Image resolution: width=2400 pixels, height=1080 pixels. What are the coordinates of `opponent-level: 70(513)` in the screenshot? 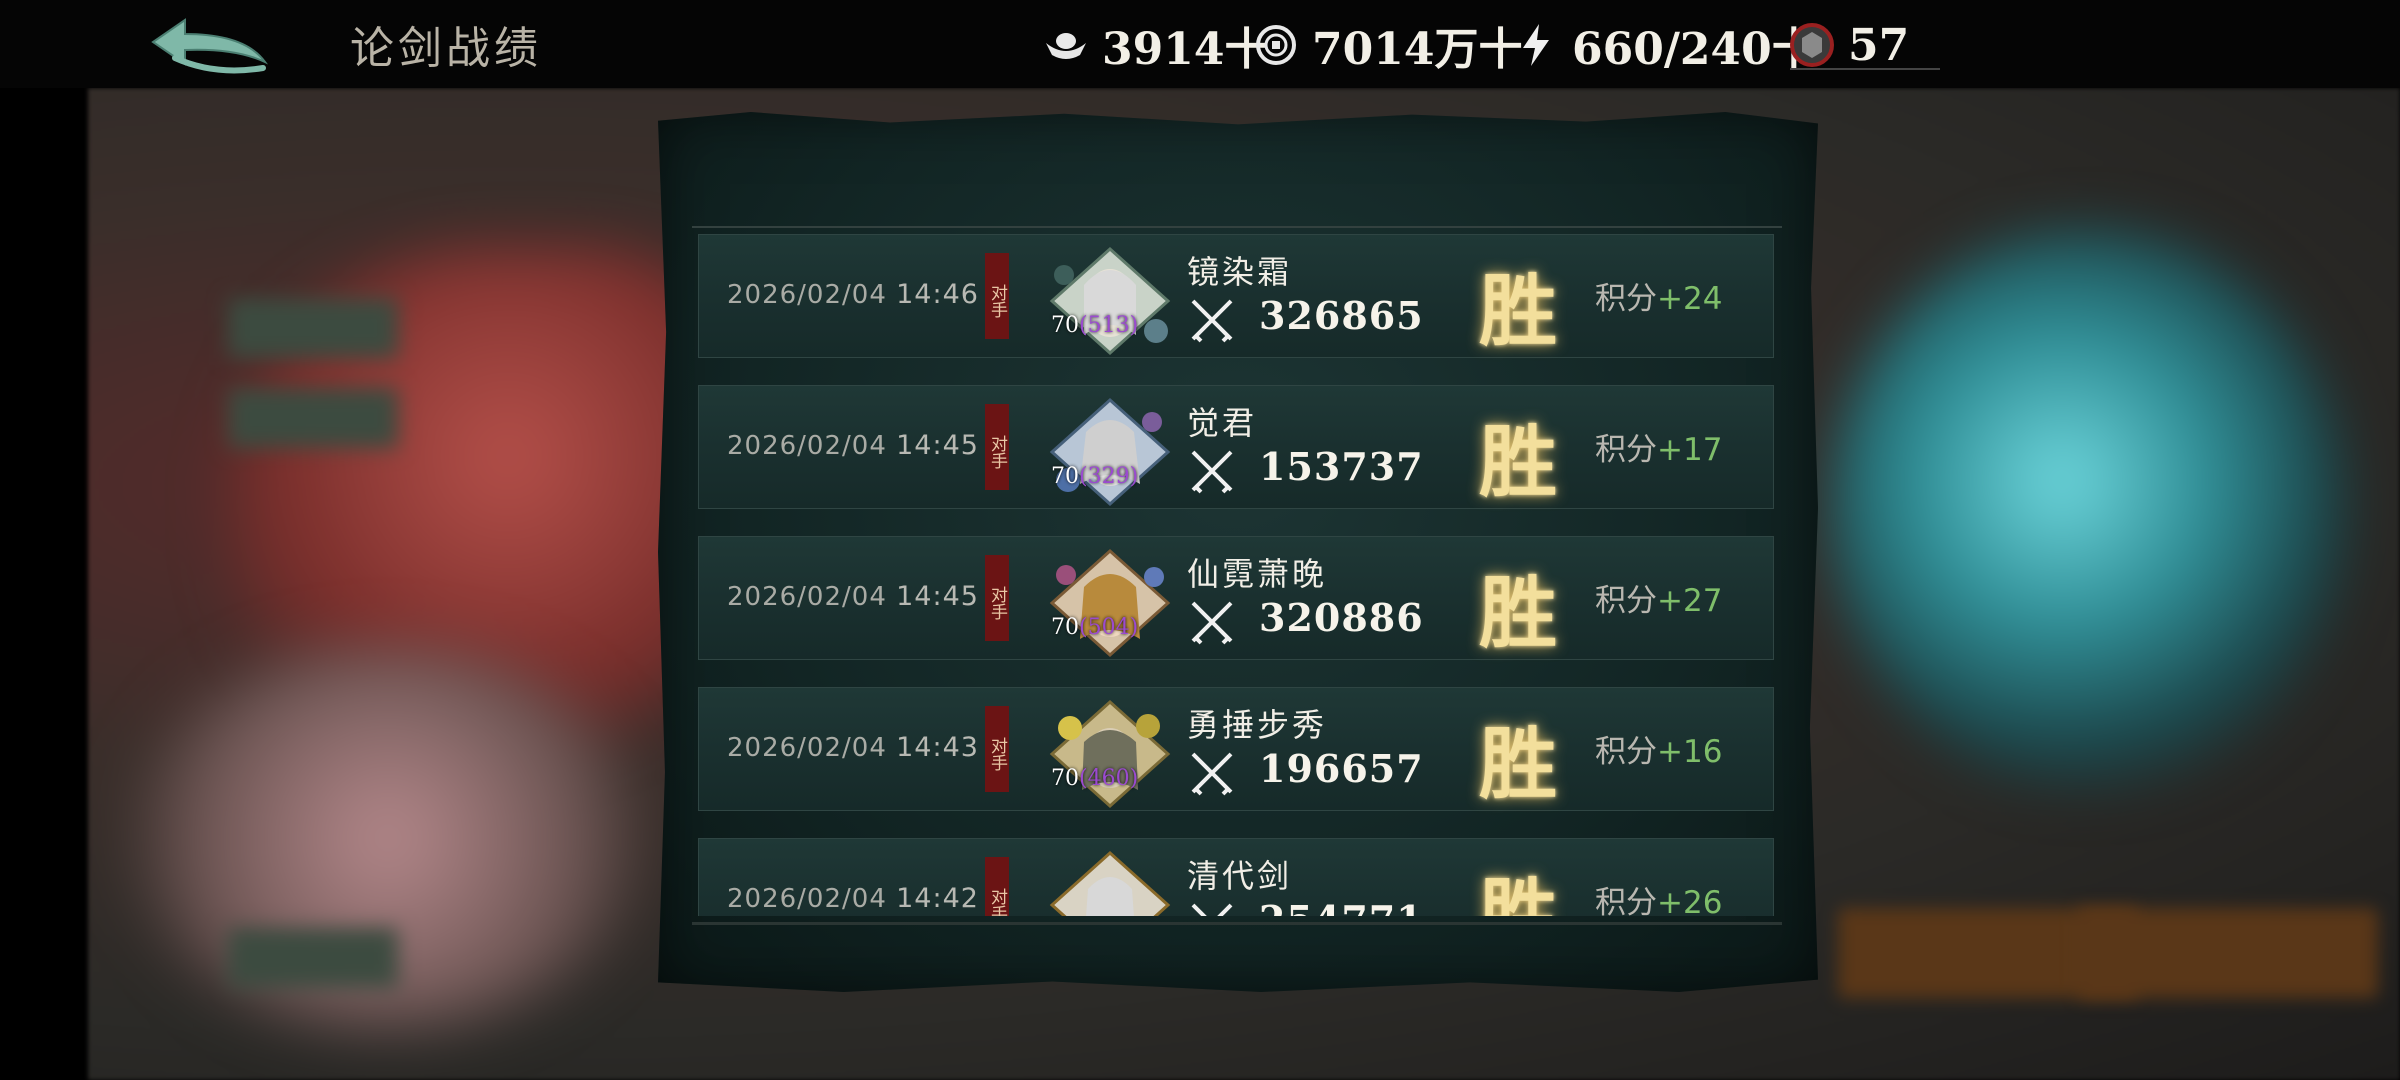 It's located at (1094, 325).